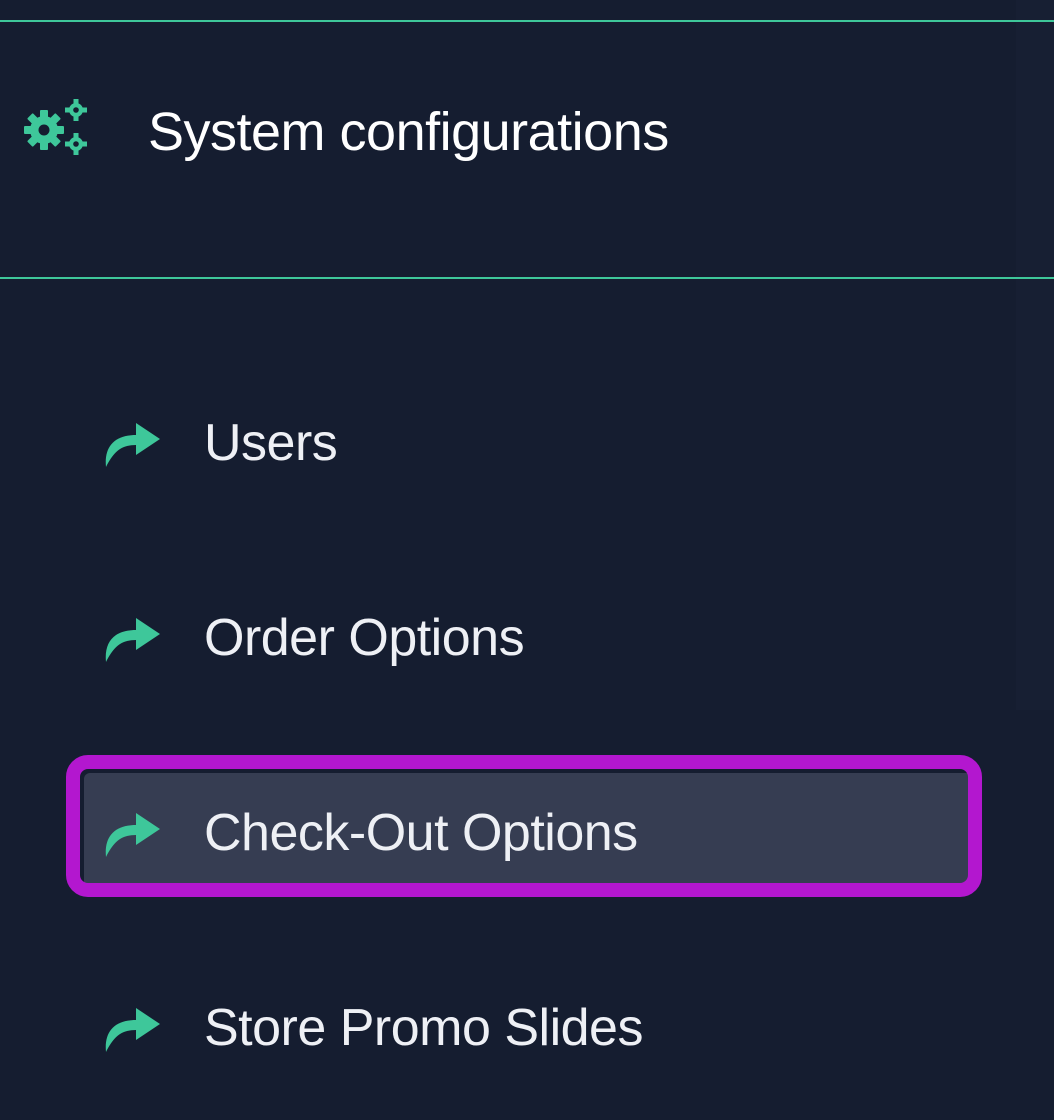  What do you see at coordinates (408, 132) in the screenshot?
I see `section-title: System configurations` at bounding box center [408, 132].